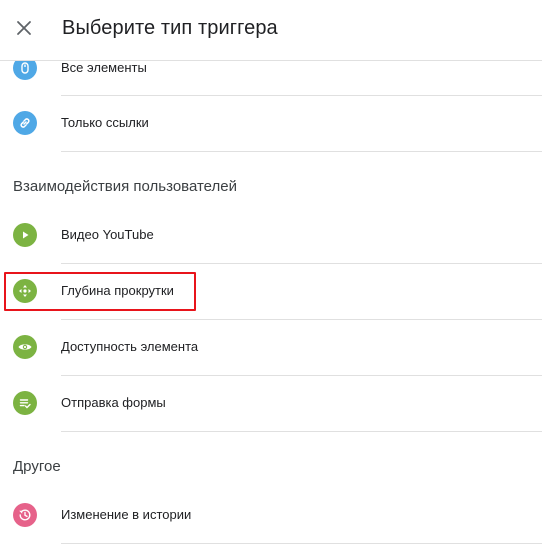 The height and width of the screenshot is (559, 542). Describe the element at coordinates (37, 466) in the screenshot. I see `section-title-other: Другое` at that location.